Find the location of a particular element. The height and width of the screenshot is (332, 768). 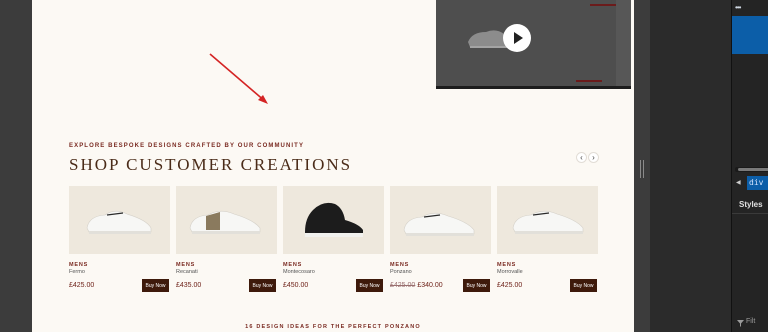

current-price: £435.00 is located at coordinates (189, 285).